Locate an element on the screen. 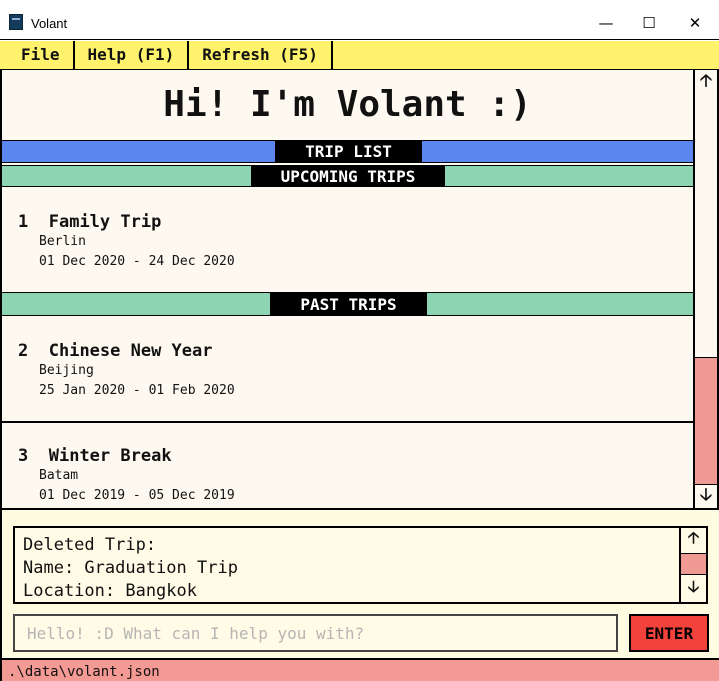 The height and width of the screenshot is (681, 719). trip-dates: 01 Dec 2019 - 05 Dec 2019 is located at coordinates (137, 495).